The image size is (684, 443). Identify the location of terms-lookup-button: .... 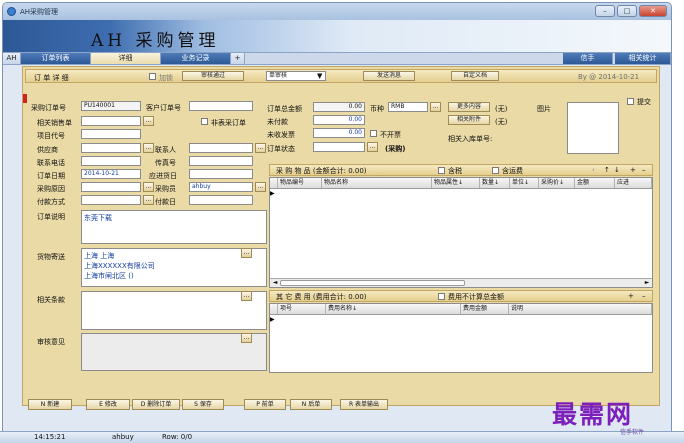
(246, 296).